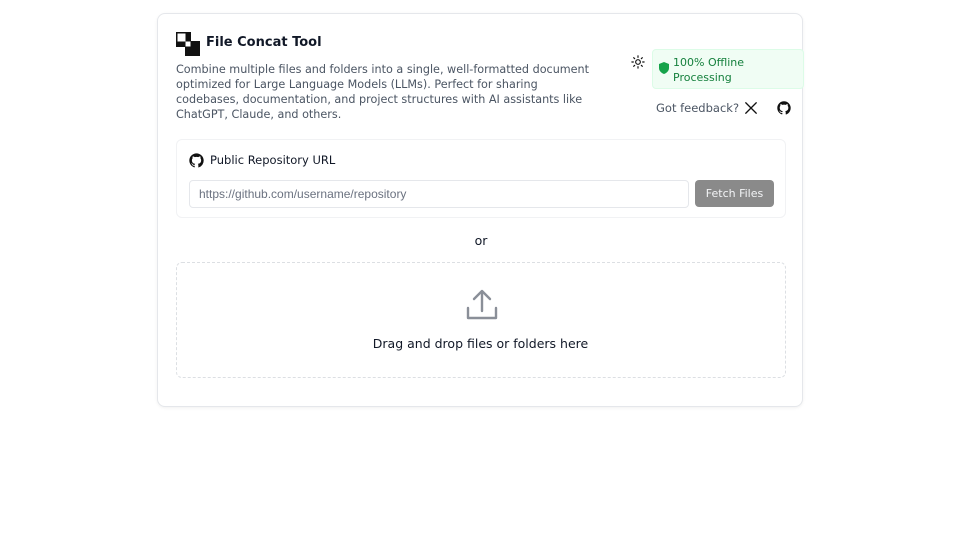  I want to click on fetch-files-button: Fetch Files, so click(734, 193).